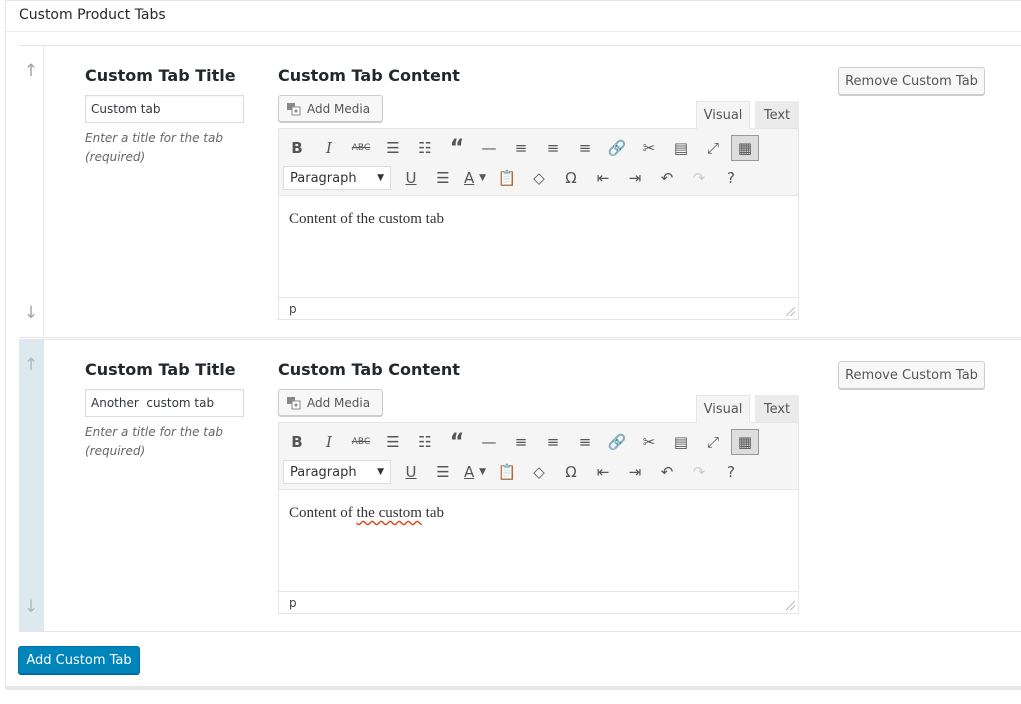 The image size is (1021, 704). I want to click on panel-title-divider, so click(513, 31).